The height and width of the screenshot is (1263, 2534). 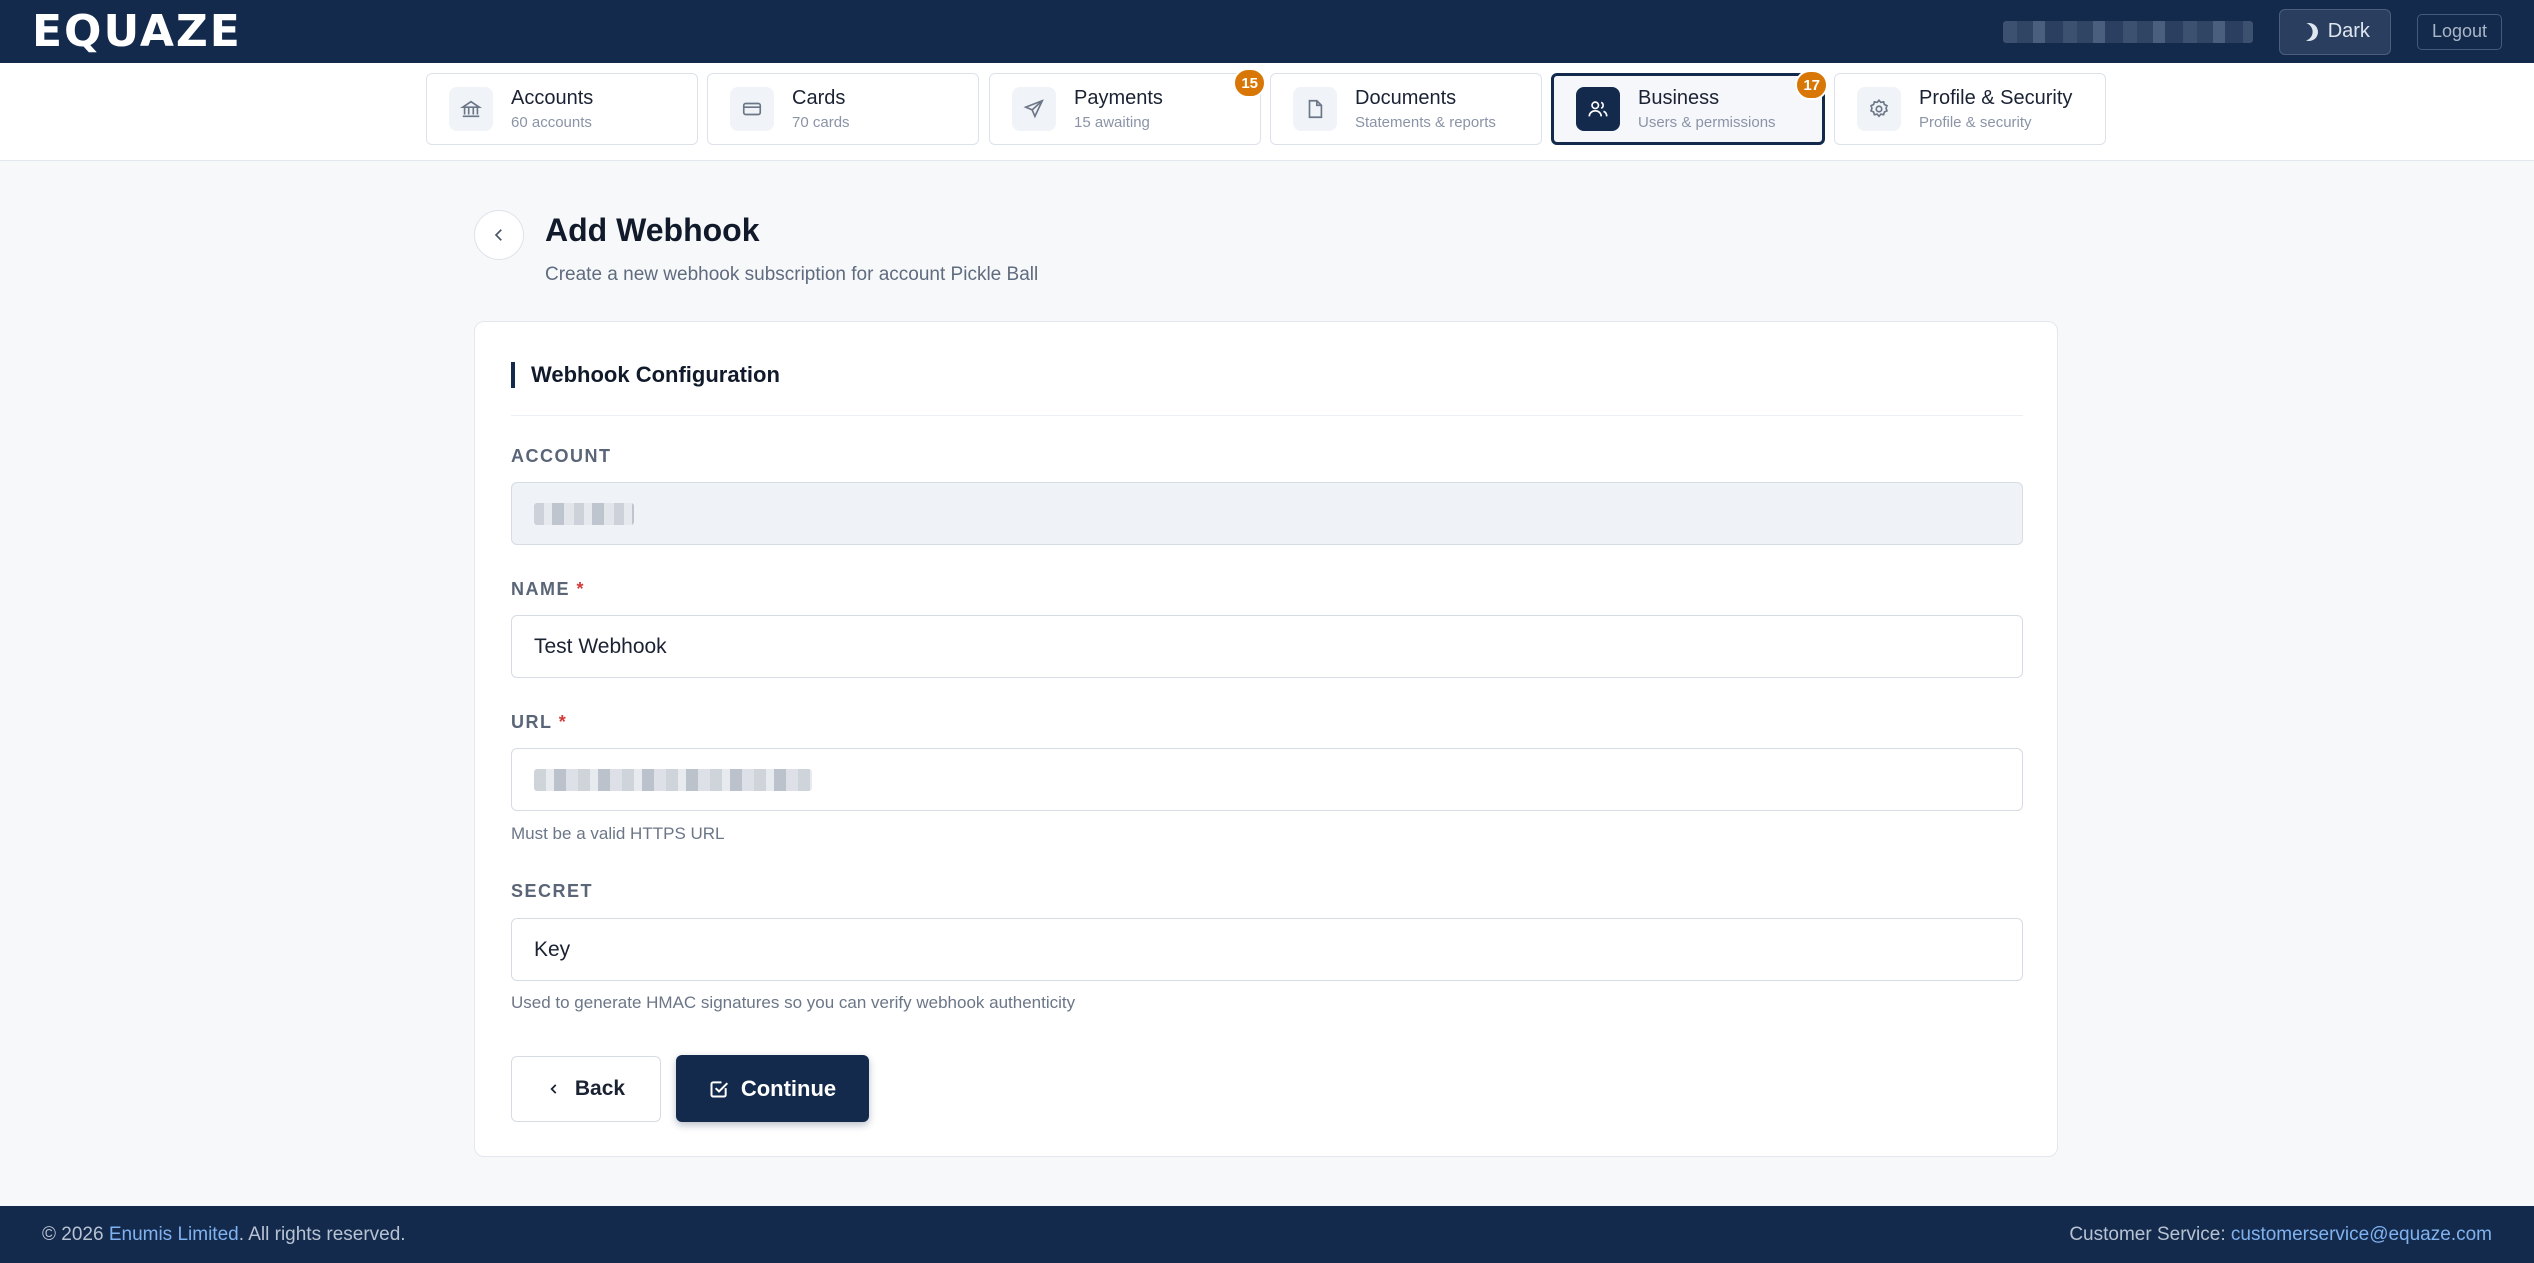 I want to click on tab-title: Payments, so click(x=1118, y=98).